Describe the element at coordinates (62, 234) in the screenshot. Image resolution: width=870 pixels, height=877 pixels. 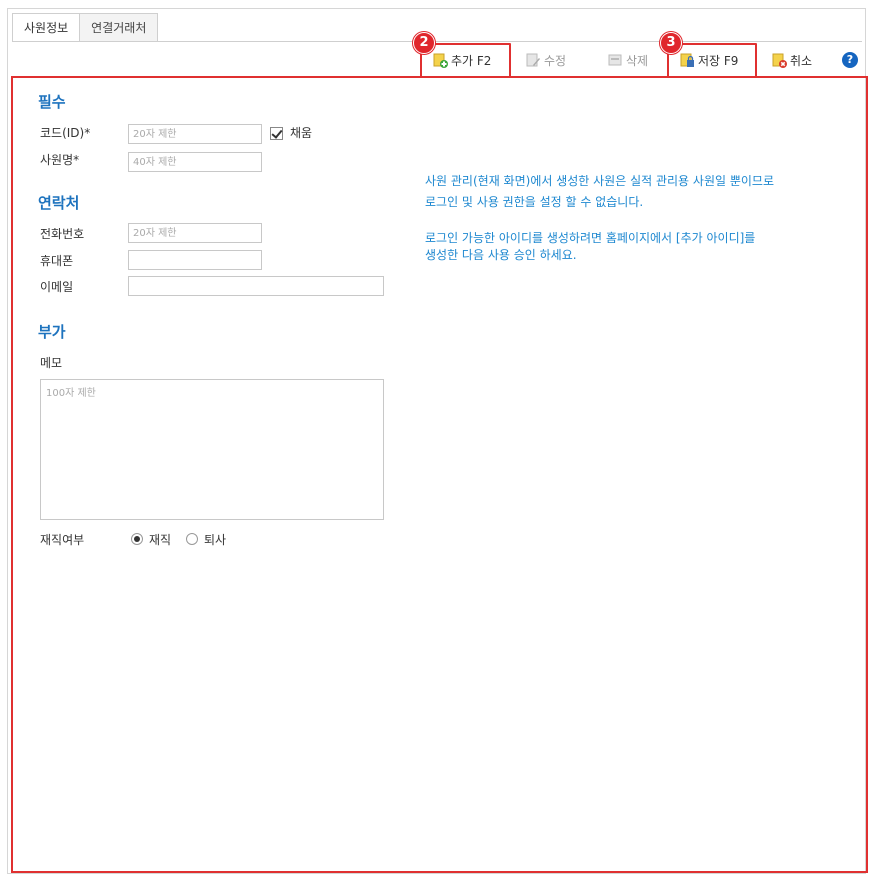
I see `phone-label: 전화번호` at that location.